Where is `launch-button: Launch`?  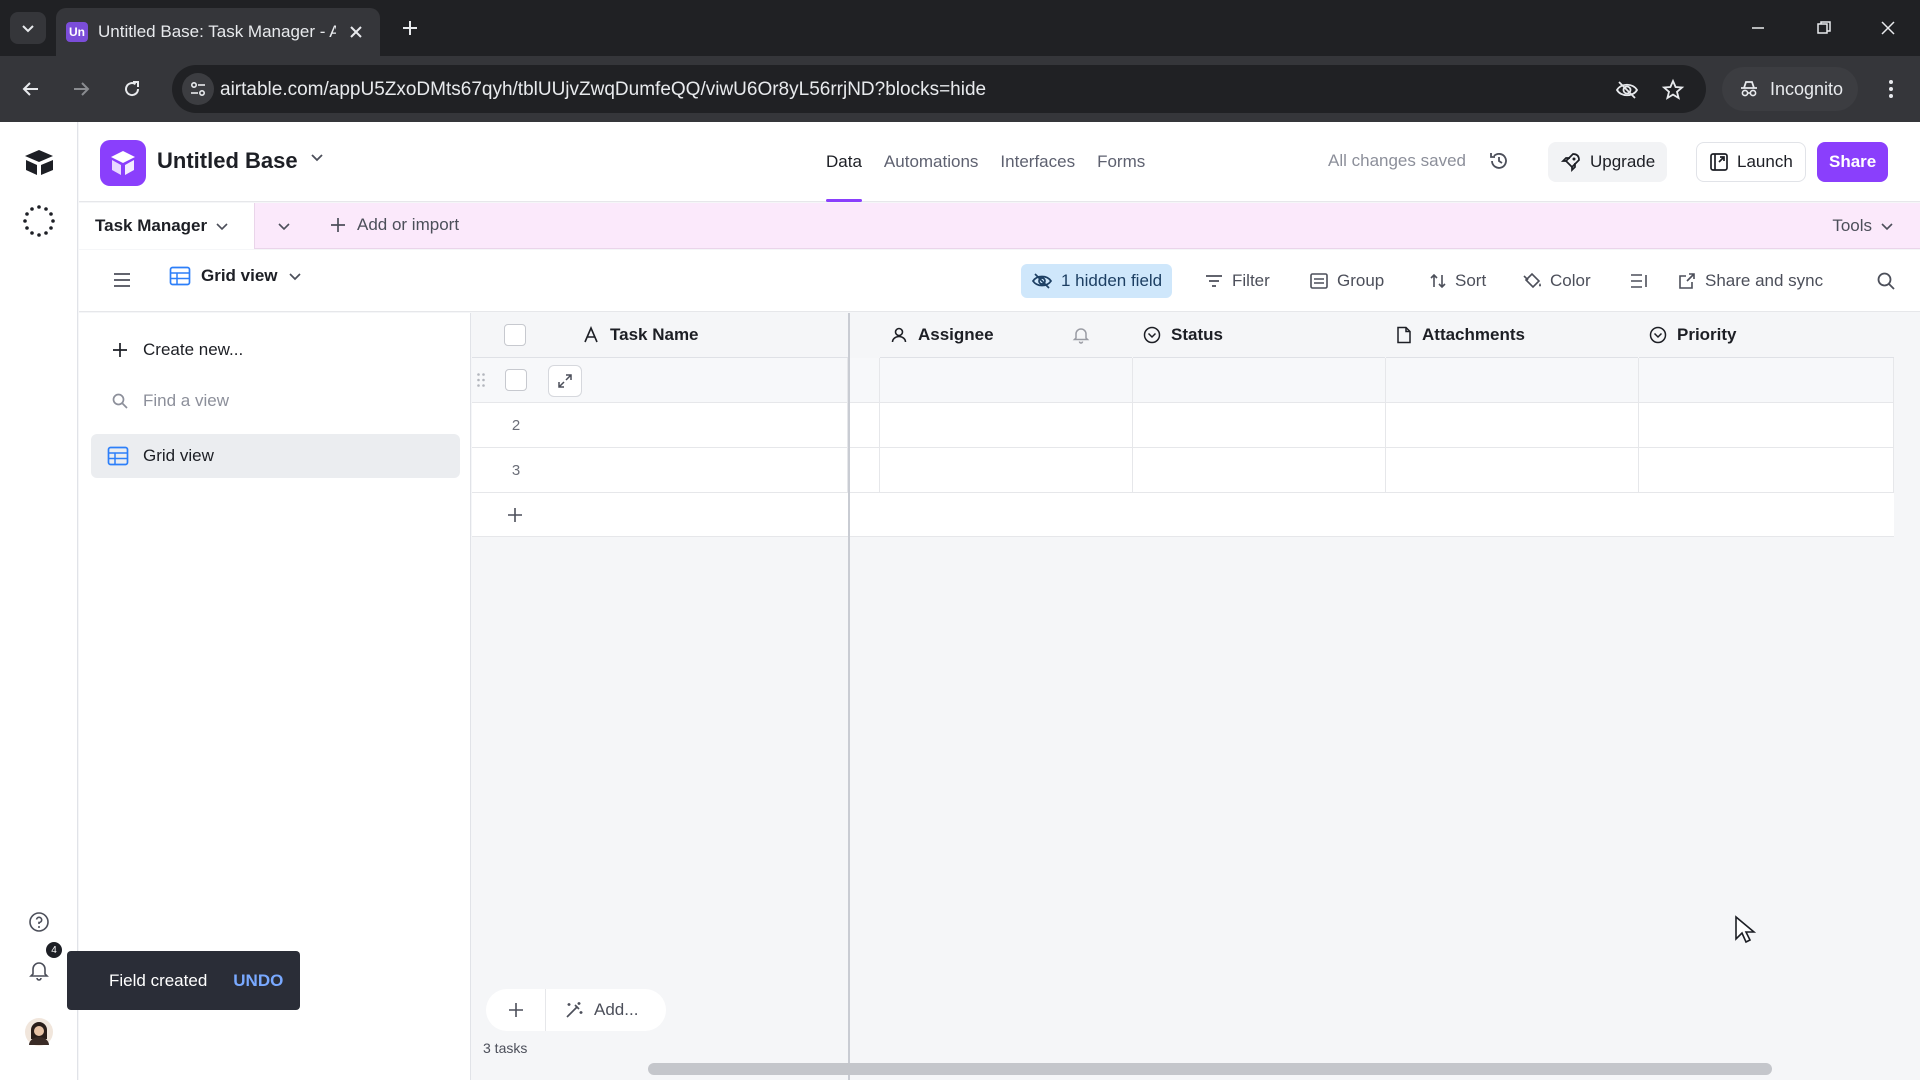
launch-button: Launch is located at coordinates (1751, 162).